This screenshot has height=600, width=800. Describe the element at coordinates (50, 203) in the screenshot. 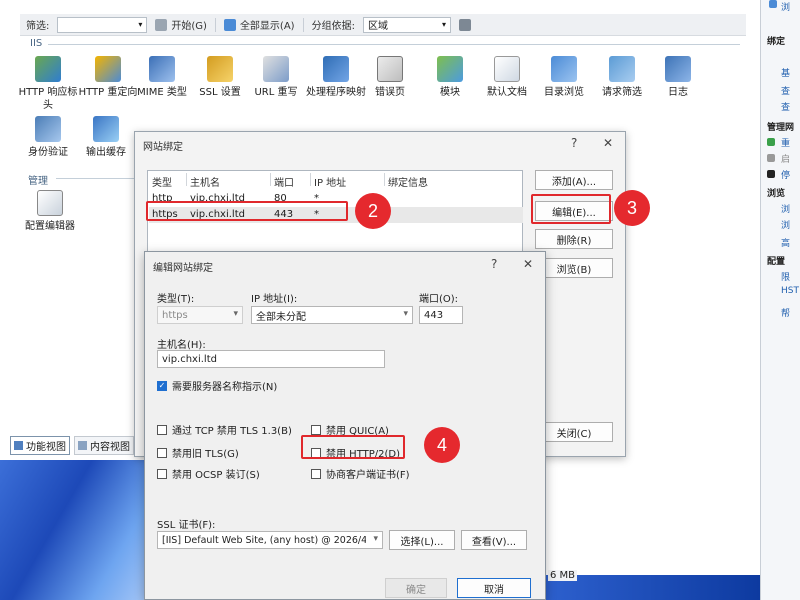

I see `config-editor-icon` at that location.